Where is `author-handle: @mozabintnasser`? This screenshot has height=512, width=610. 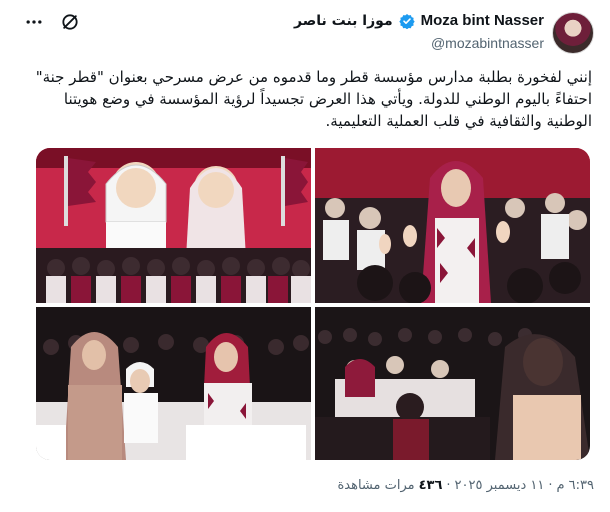 author-handle: @mozabintnasser is located at coordinates (487, 43).